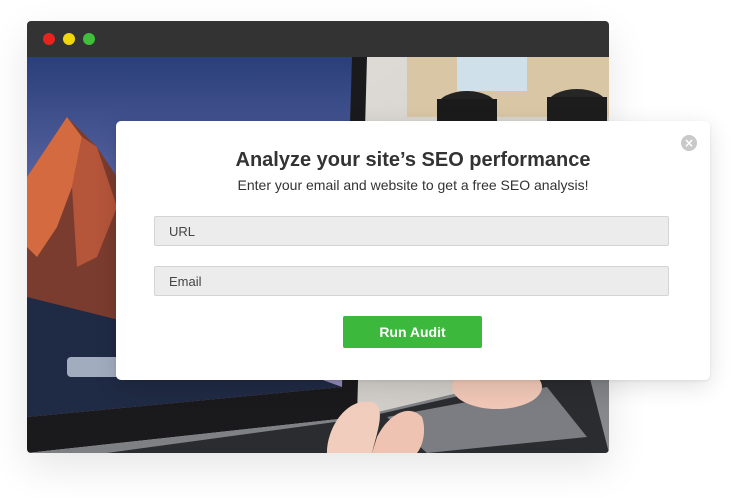 This screenshot has height=498, width=748. I want to click on run-audit-button: Run Audit, so click(412, 332).